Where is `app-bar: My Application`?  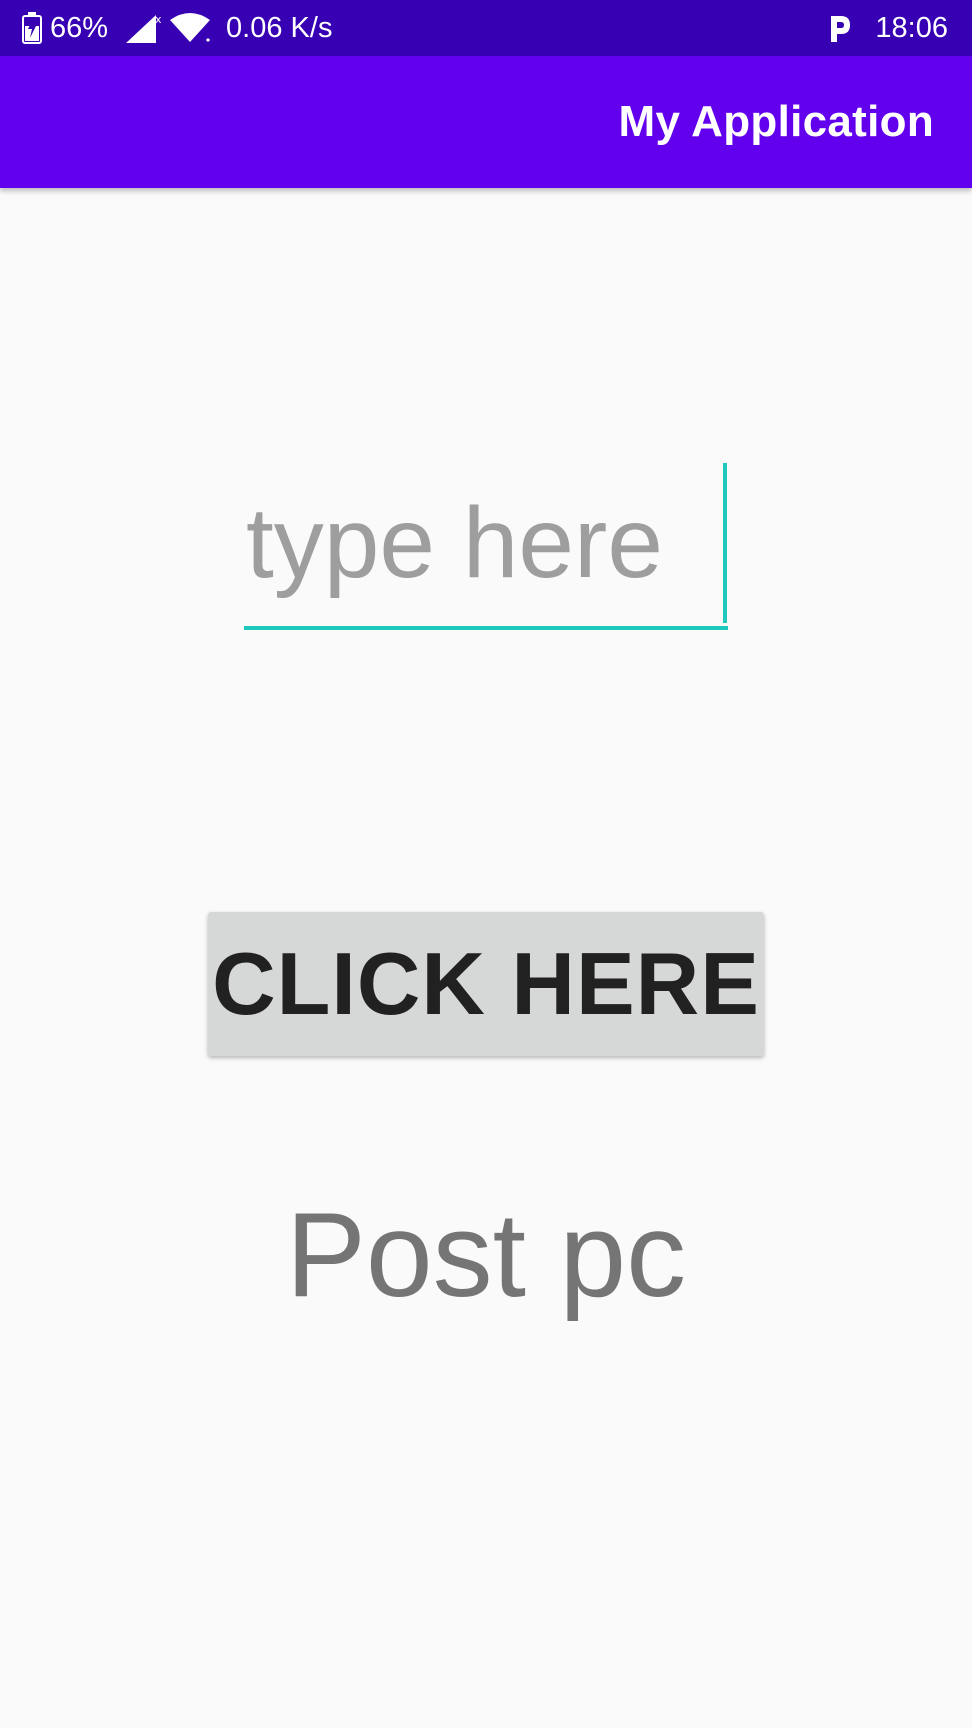
app-bar: My Application is located at coordinates (486, 122).